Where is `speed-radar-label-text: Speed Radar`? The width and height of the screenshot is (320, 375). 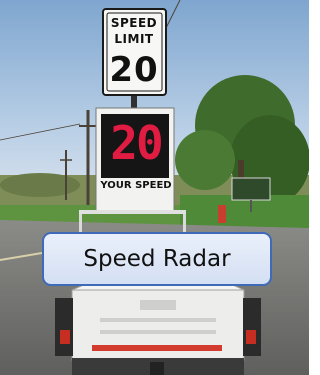 speed-radar-label-text: Speed Radar is located at coordinates (157, 259).